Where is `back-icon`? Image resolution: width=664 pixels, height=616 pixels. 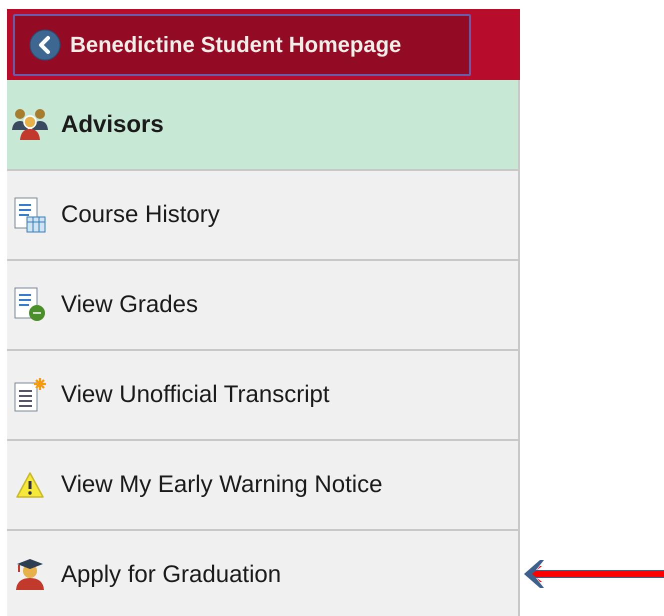
back-icon is located at coordinates (45, 44).